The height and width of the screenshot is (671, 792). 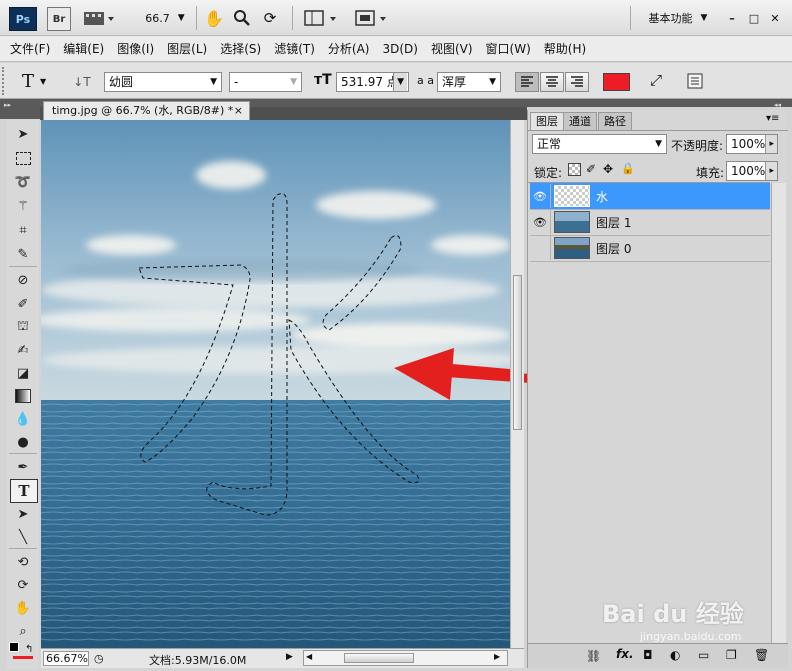 What do you see at coordinates (24, 491) in the screenshot?
I see `type-tool-icon: T` at bounding box center [24, 491].